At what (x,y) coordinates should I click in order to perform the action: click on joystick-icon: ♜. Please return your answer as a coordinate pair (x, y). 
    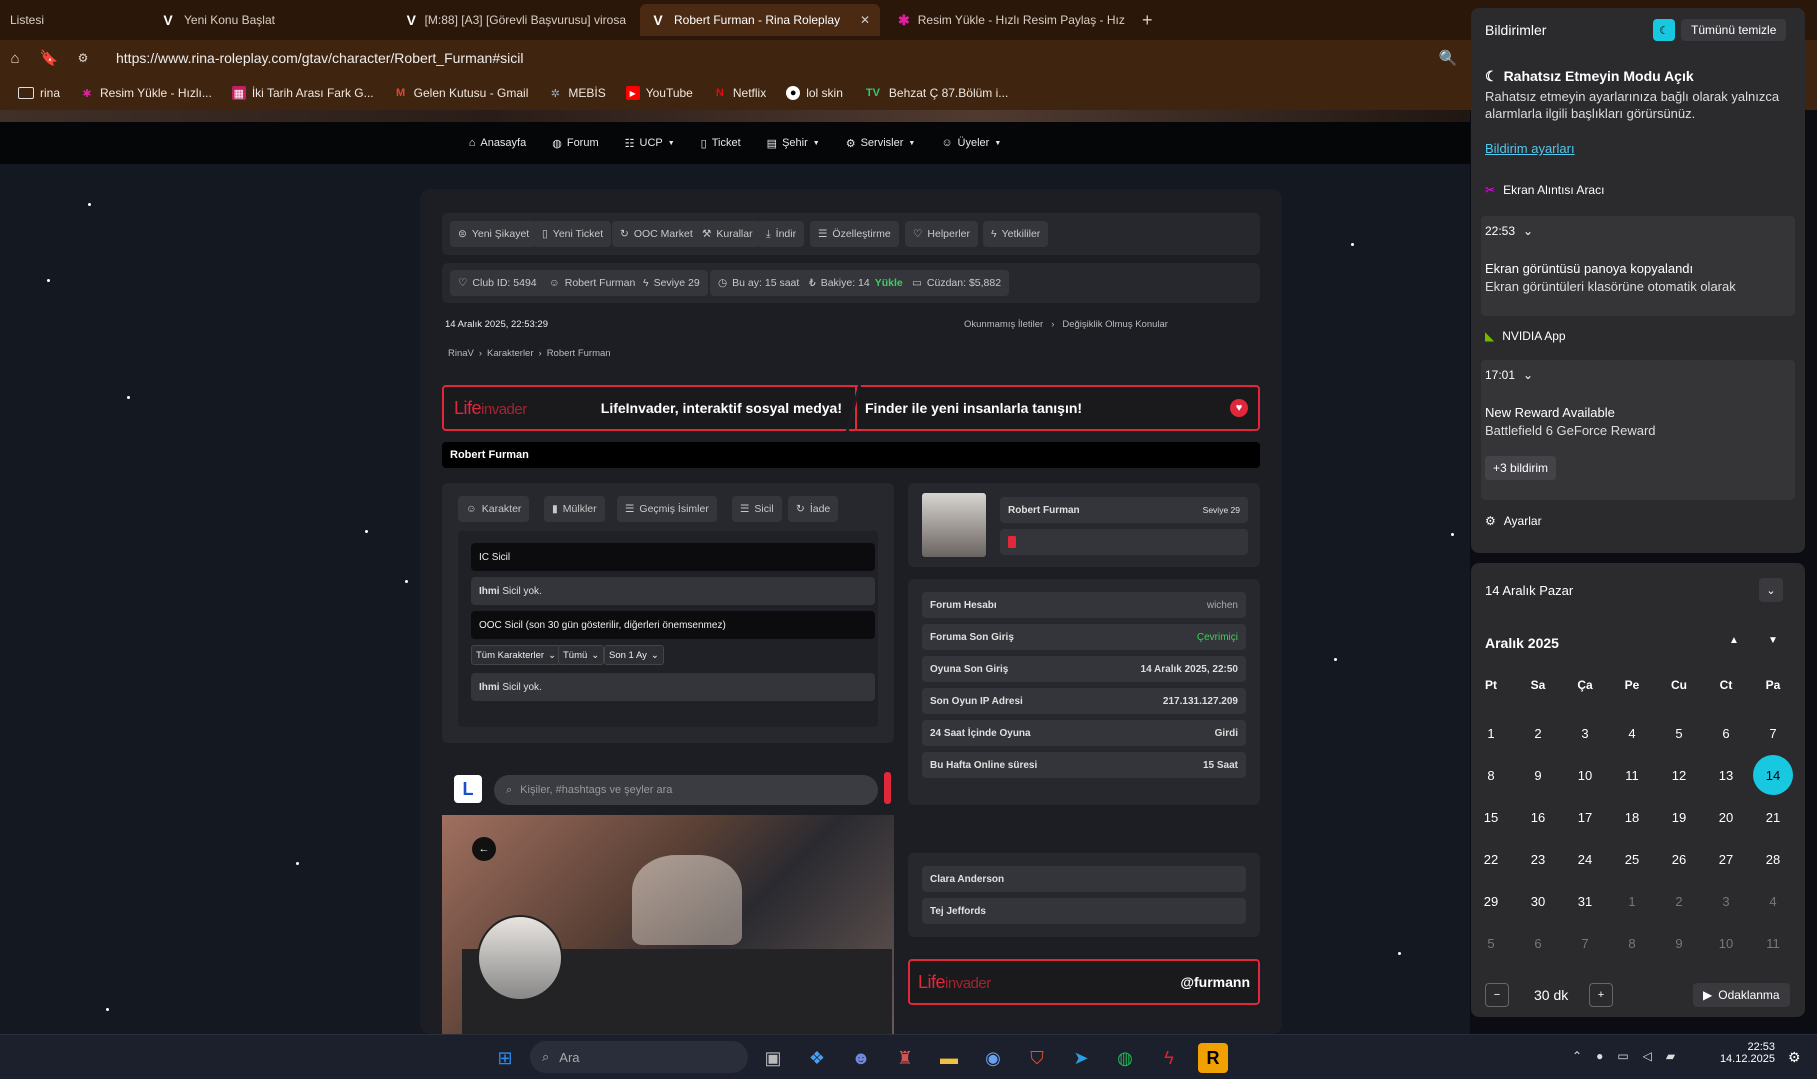
    Looking at the image, I should click on (905, 1058).